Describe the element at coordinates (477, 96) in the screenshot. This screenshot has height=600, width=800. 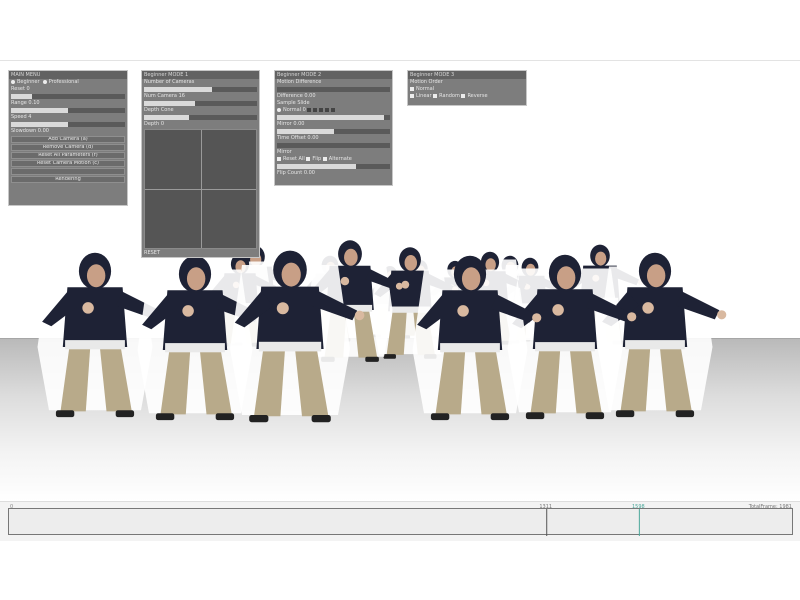
I see `checkbox-label: Reverse` at that location.